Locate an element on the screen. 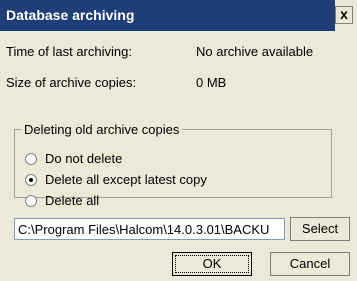  radio-label: Delete all except latest copy is located at coordinates (126, 179).